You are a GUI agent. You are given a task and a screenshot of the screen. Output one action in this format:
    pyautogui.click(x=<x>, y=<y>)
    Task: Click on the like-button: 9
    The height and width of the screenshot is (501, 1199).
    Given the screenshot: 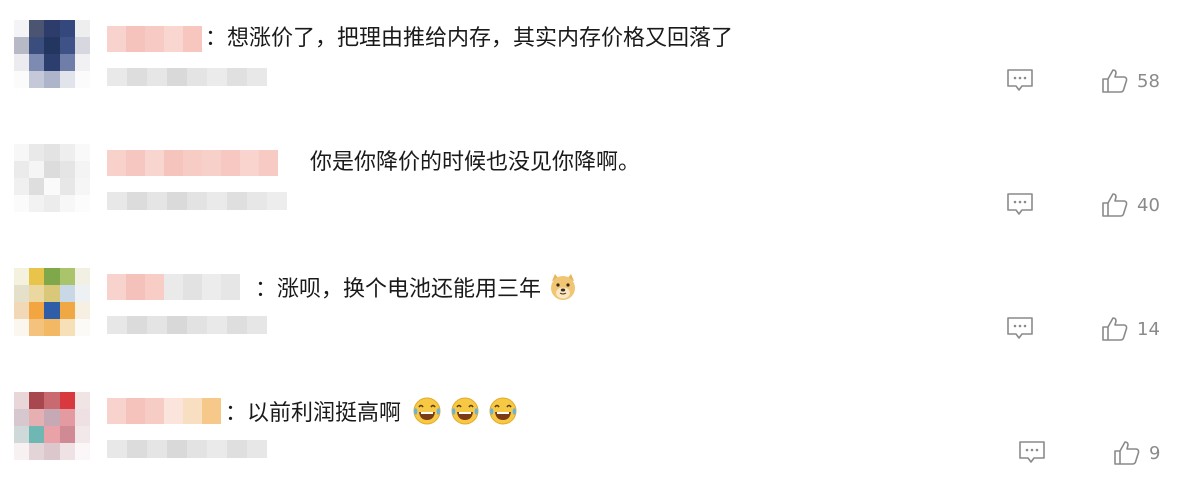 What is the action you would take?
    pyautogui.click(x=1136, y=453)
    